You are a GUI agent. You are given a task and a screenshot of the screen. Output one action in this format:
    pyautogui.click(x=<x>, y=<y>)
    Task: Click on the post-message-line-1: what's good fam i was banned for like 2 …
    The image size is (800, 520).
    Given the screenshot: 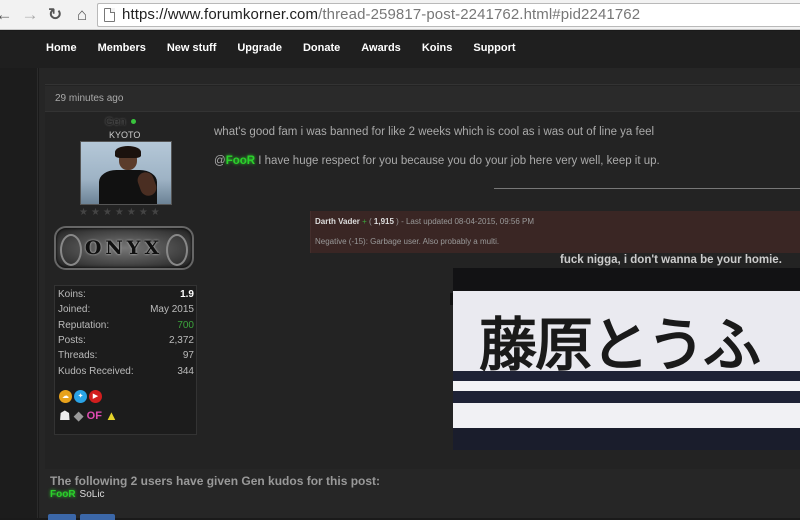 What is the action you would take?
    pyautogui.click(x=434, y=132)
    